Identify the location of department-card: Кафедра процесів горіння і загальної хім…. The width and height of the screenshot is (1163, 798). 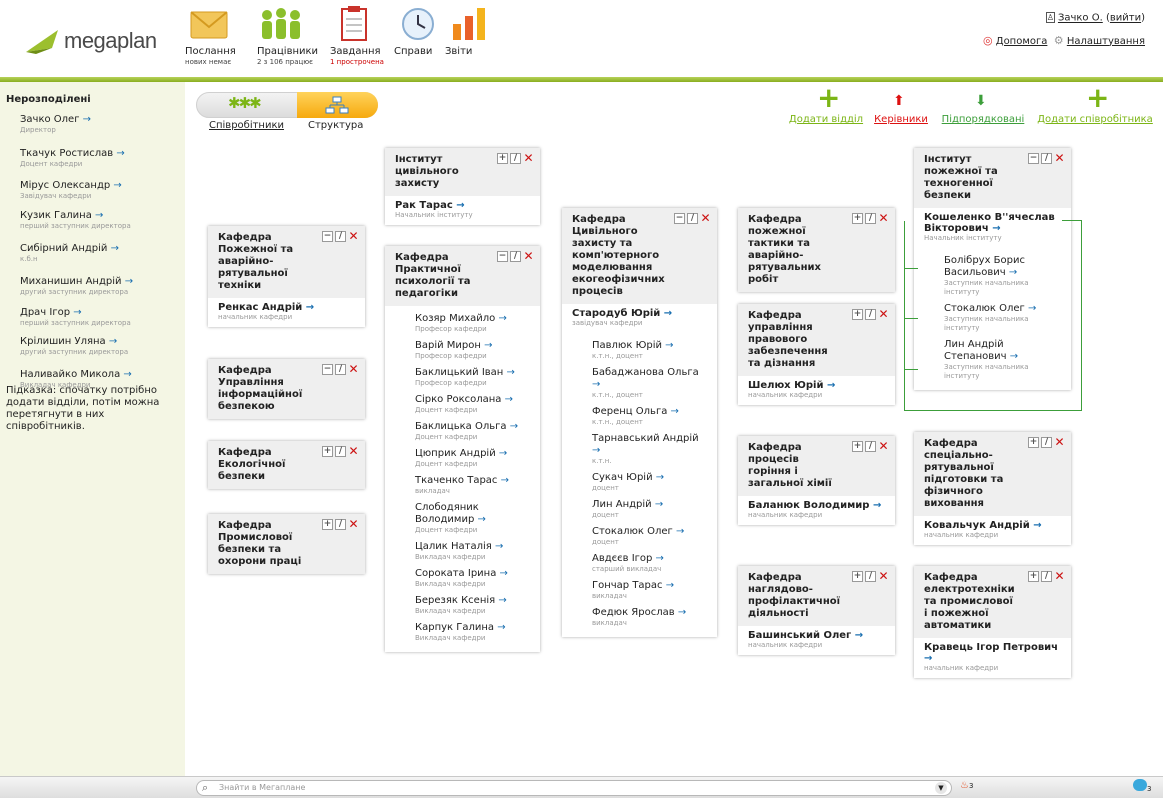
(816, 480).